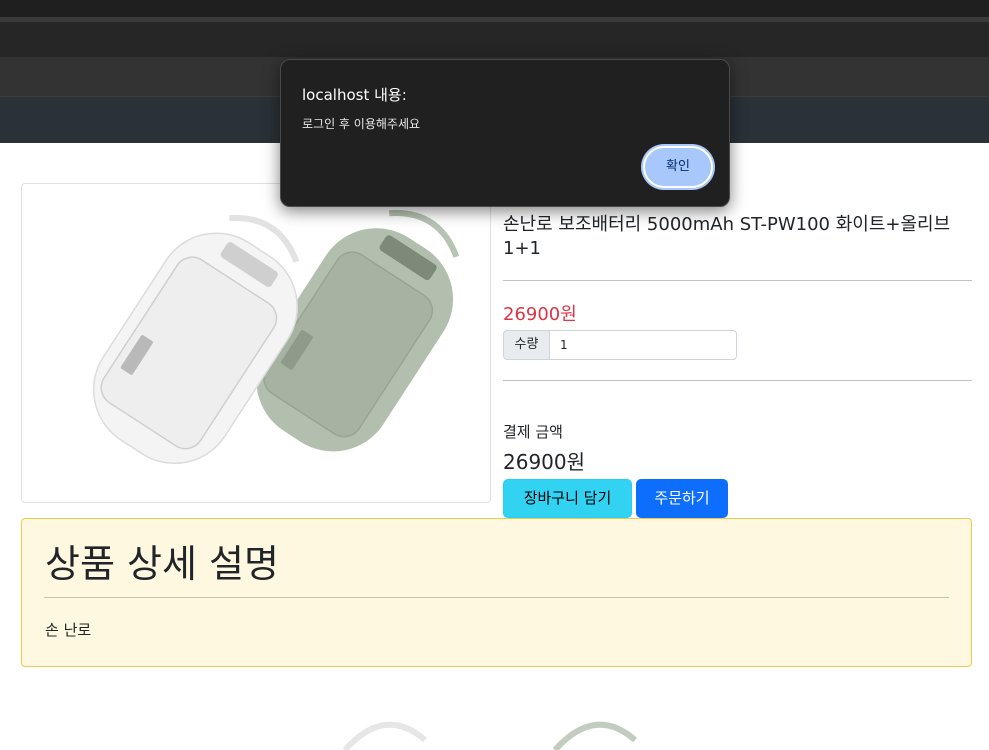 This screenshot has height=750, width=989. Describe the element at coordinates (276, 337) in the screenshot. I see `power-bank-illustration` at that location.